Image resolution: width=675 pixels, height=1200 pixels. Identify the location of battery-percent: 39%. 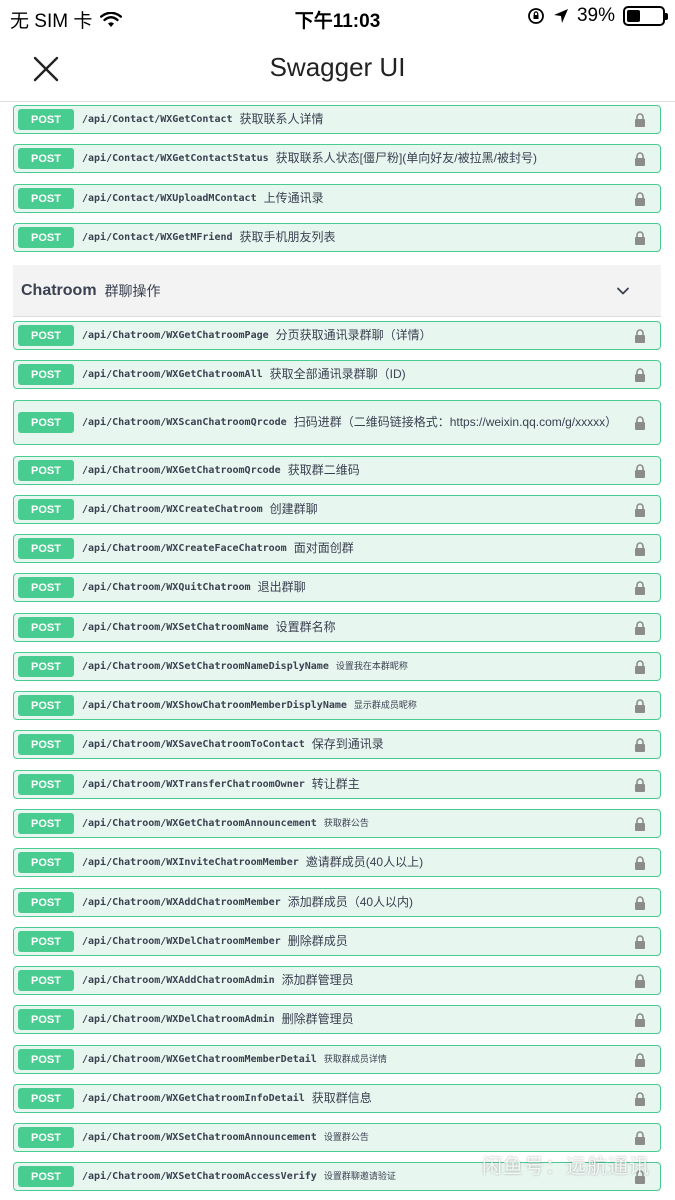
(595, 15).